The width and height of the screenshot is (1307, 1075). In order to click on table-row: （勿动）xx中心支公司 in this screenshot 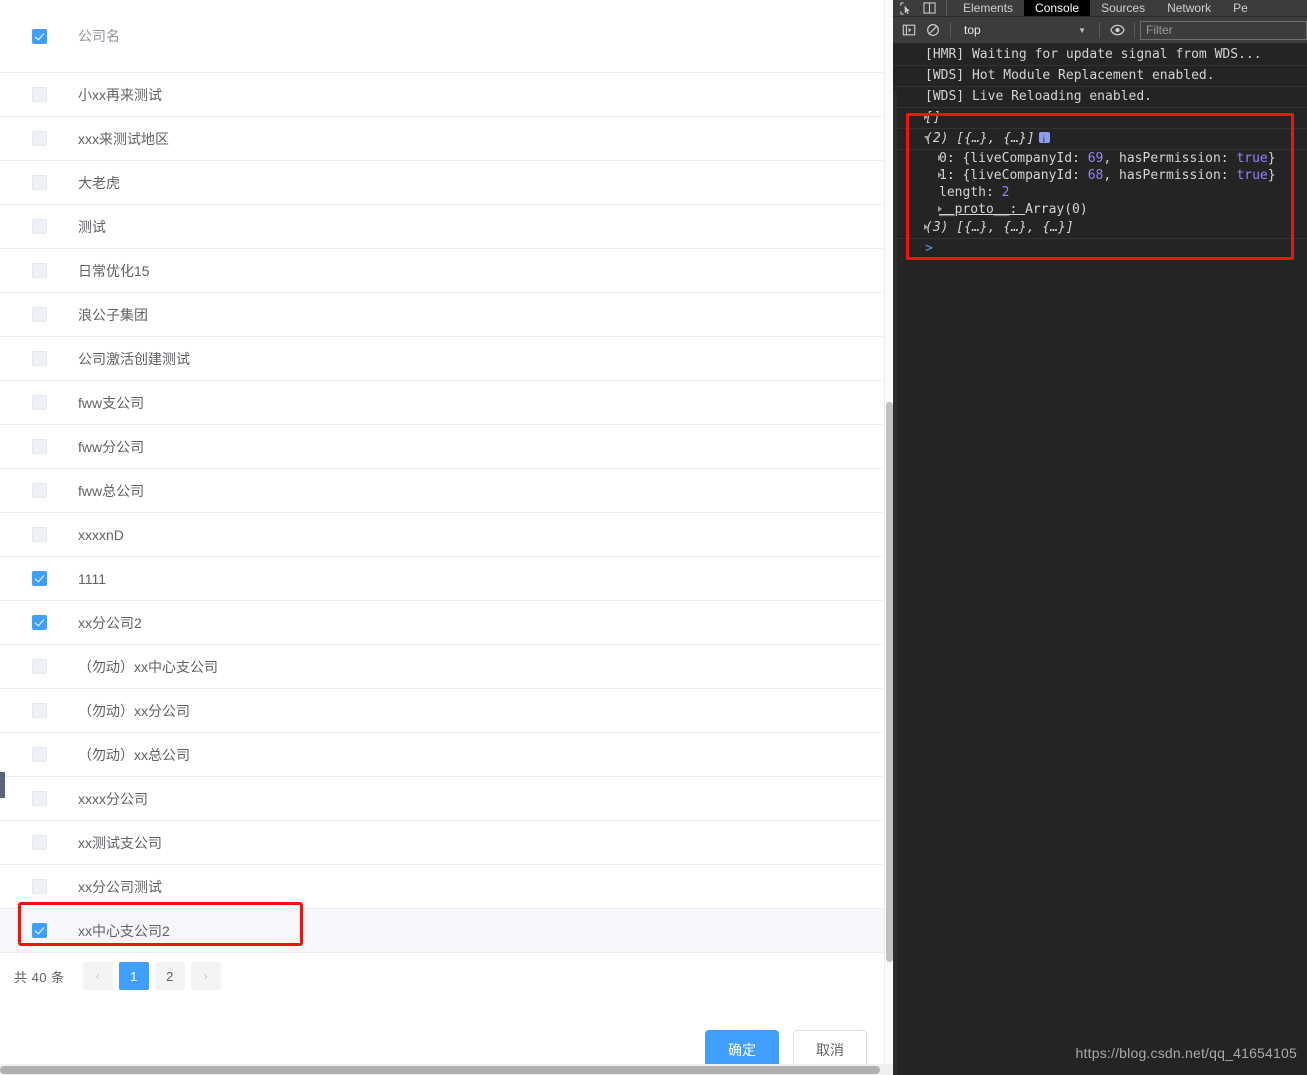, I will do `click(442, 667)`.